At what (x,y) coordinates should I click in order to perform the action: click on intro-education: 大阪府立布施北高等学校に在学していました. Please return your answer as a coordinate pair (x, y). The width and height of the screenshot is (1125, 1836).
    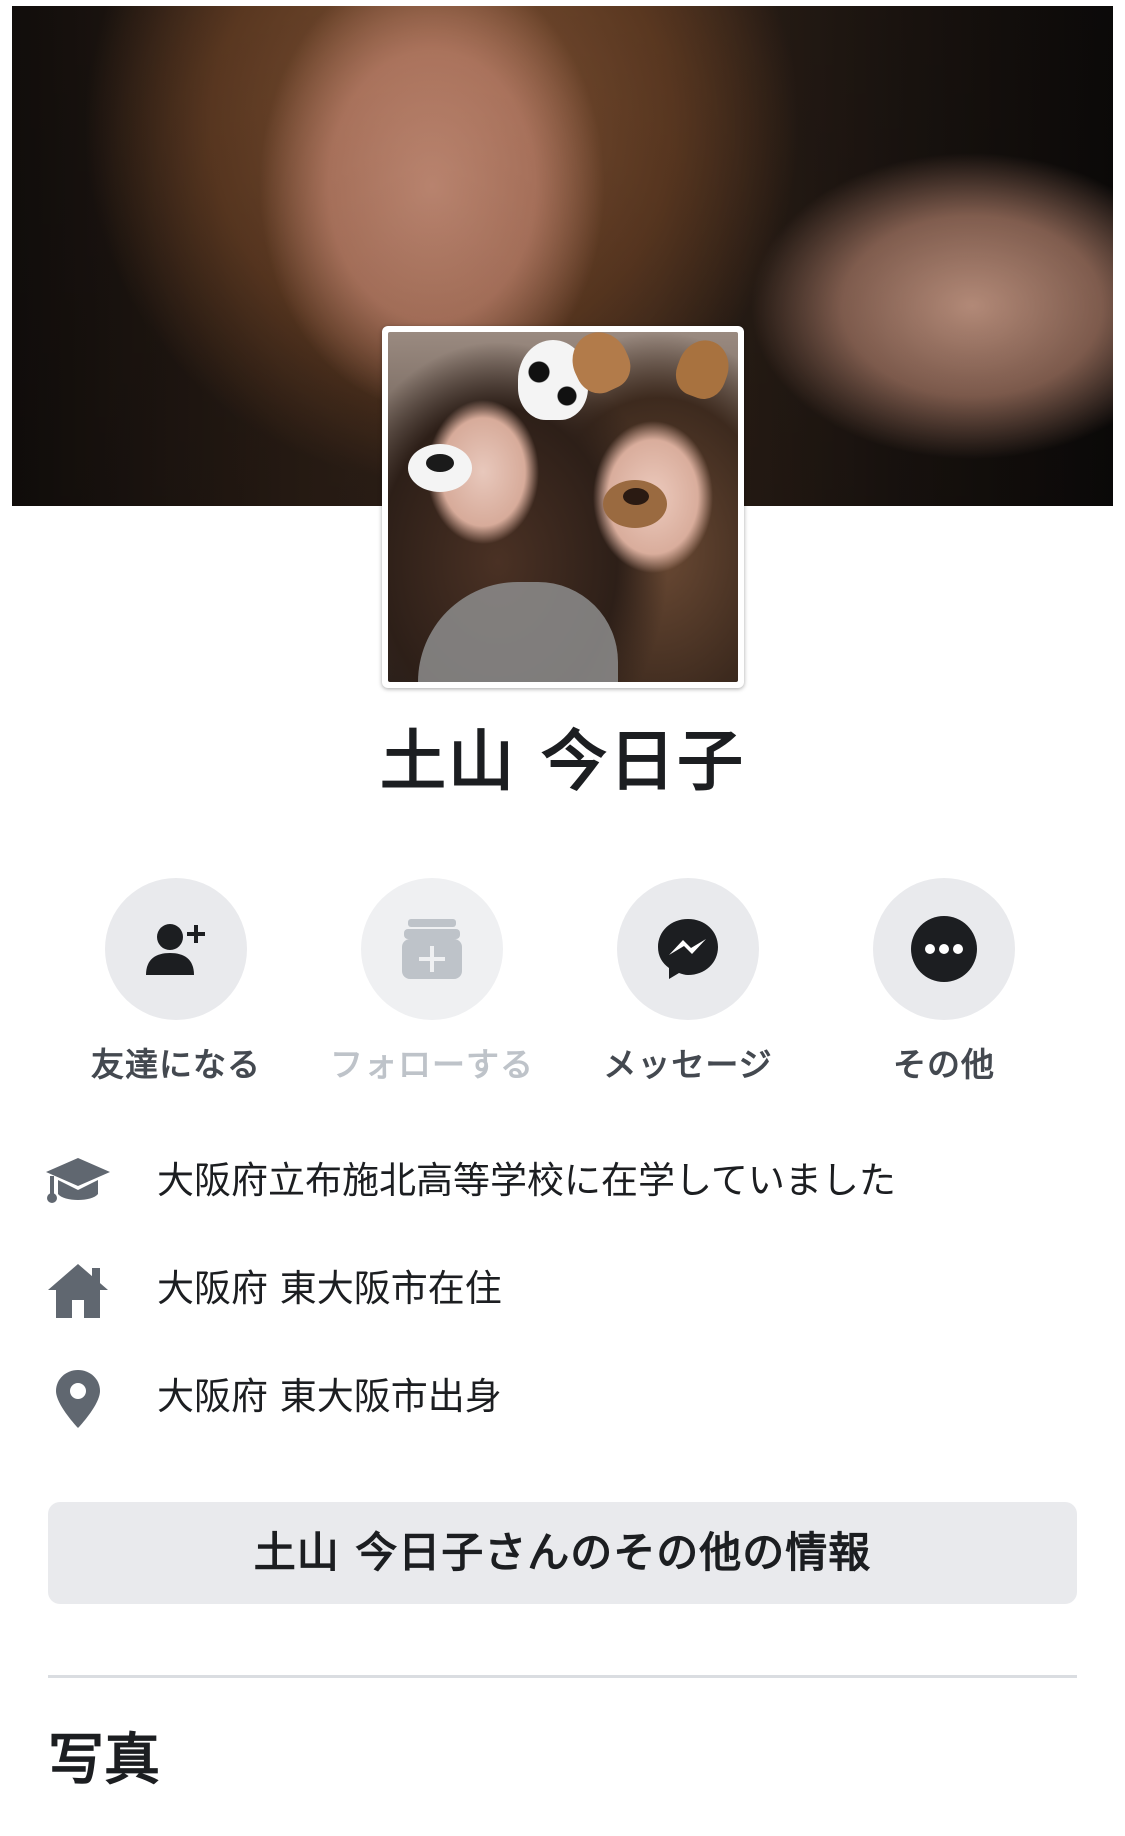
    Looking at the image, I should click on (562, 1182).